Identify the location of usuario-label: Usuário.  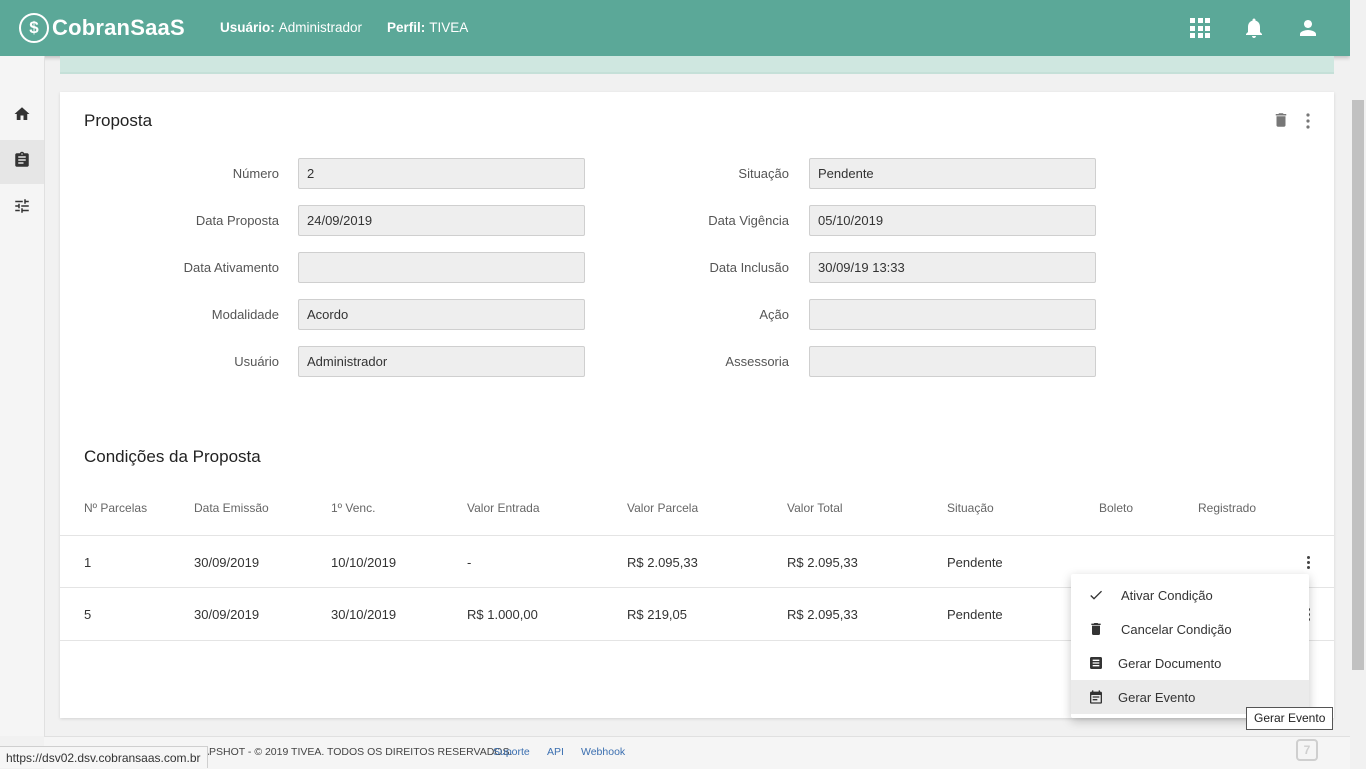
(256, 361).